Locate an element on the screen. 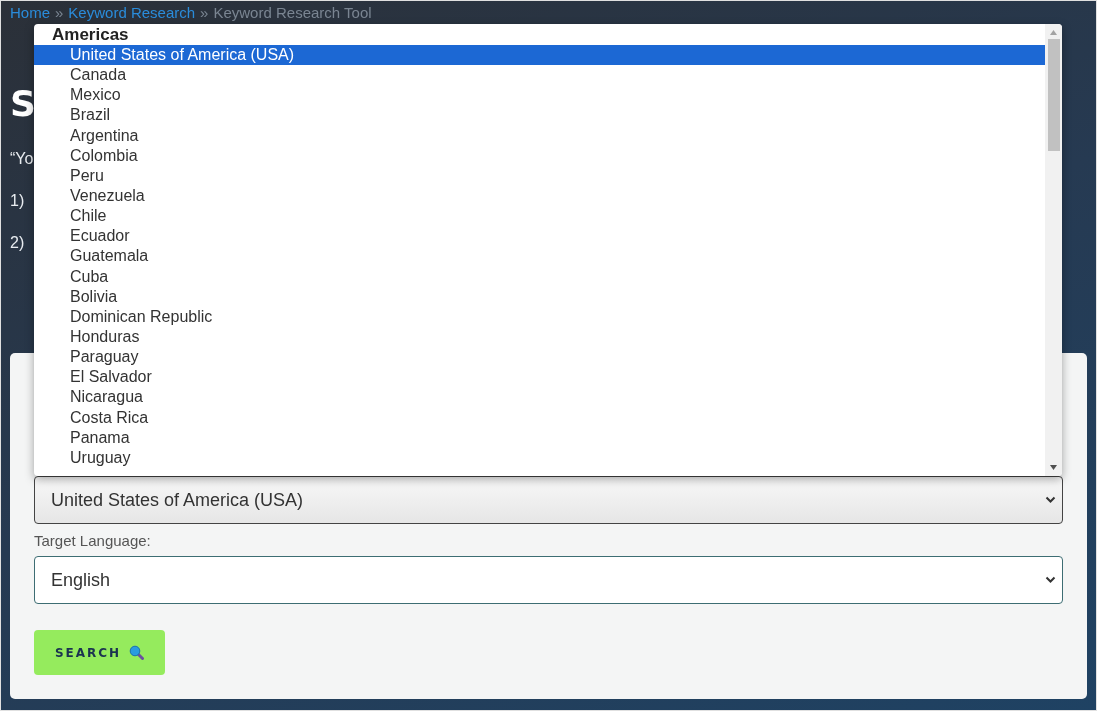 The height and width of the screenshot is (711, 1097). dropdown-option: El Salvador is located at coordinates (539, 377).